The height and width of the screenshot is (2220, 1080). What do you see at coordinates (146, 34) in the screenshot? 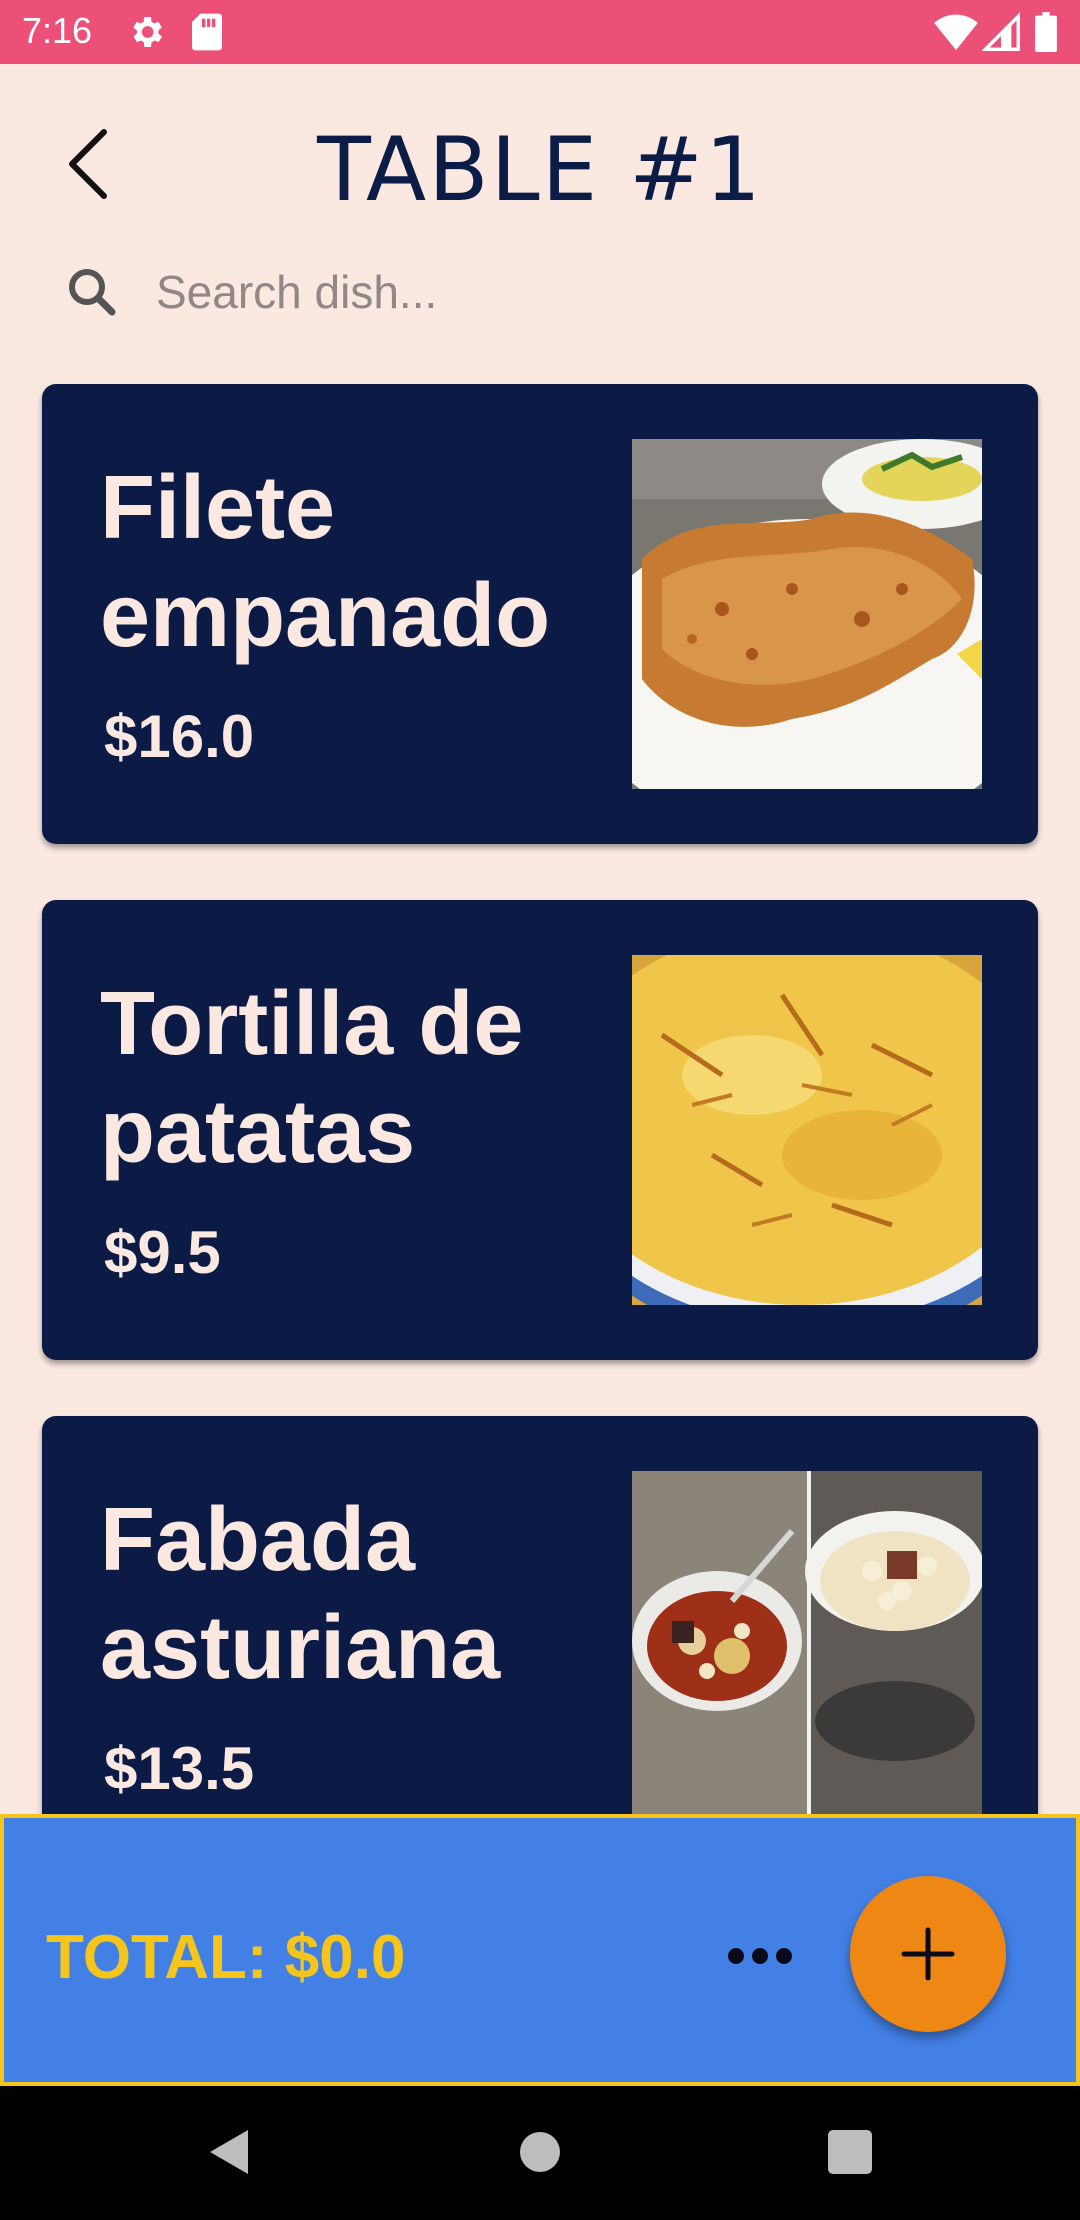
I see `gear-icon` at bounding box center [146, 34].